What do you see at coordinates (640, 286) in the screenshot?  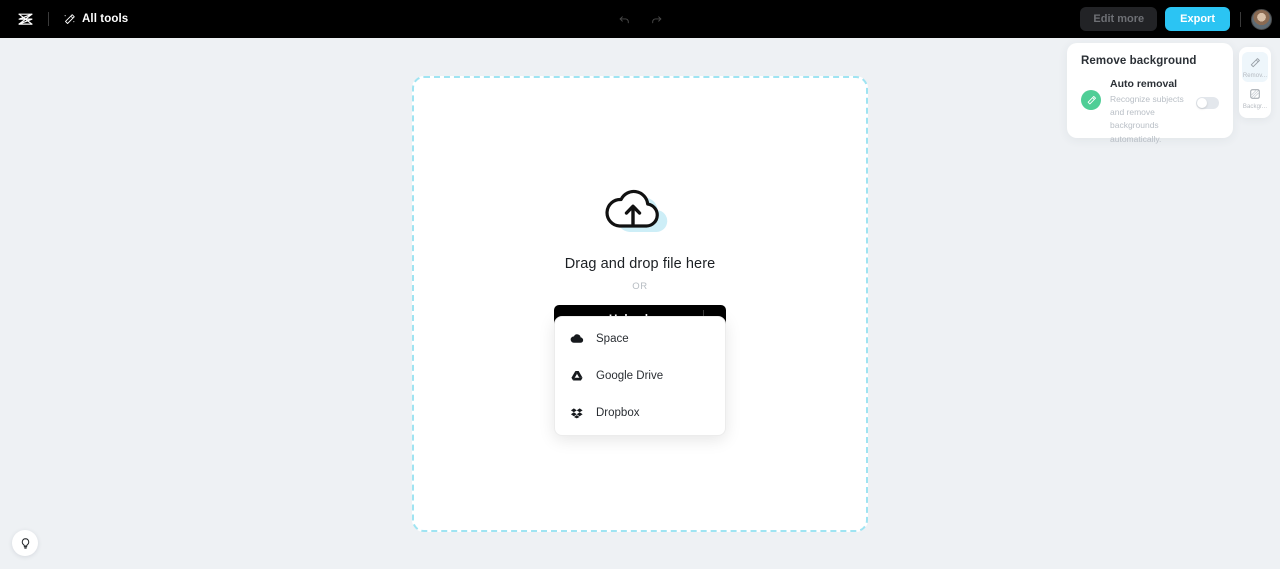 I see `dropzone-or-label: OR` at bounding box center [640, 286].